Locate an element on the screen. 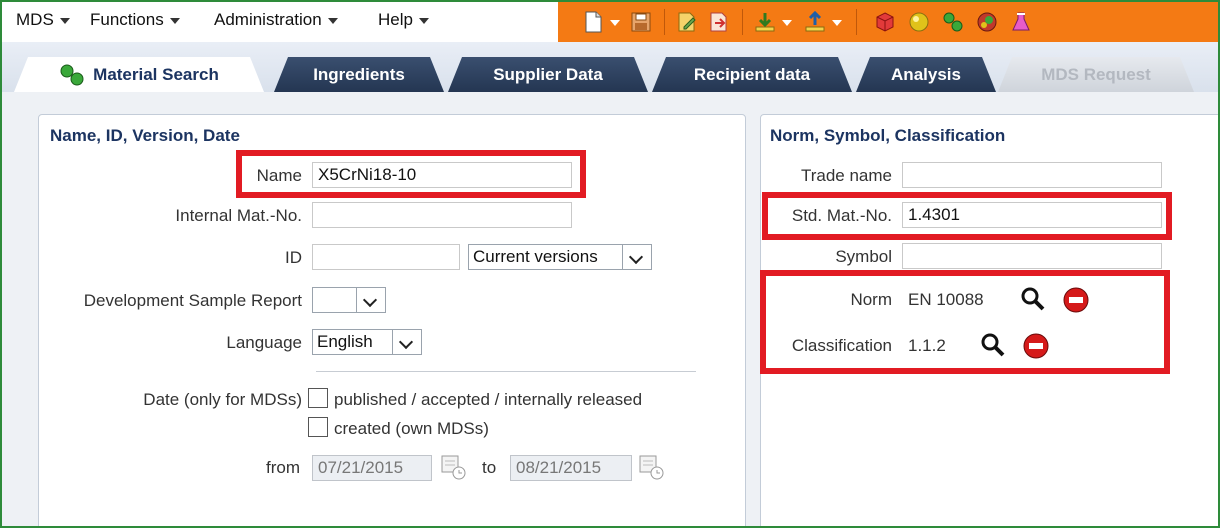 This screenshot has width=1220, height=528. tab-analysis: Analysis is located at coordinates (926, 74).